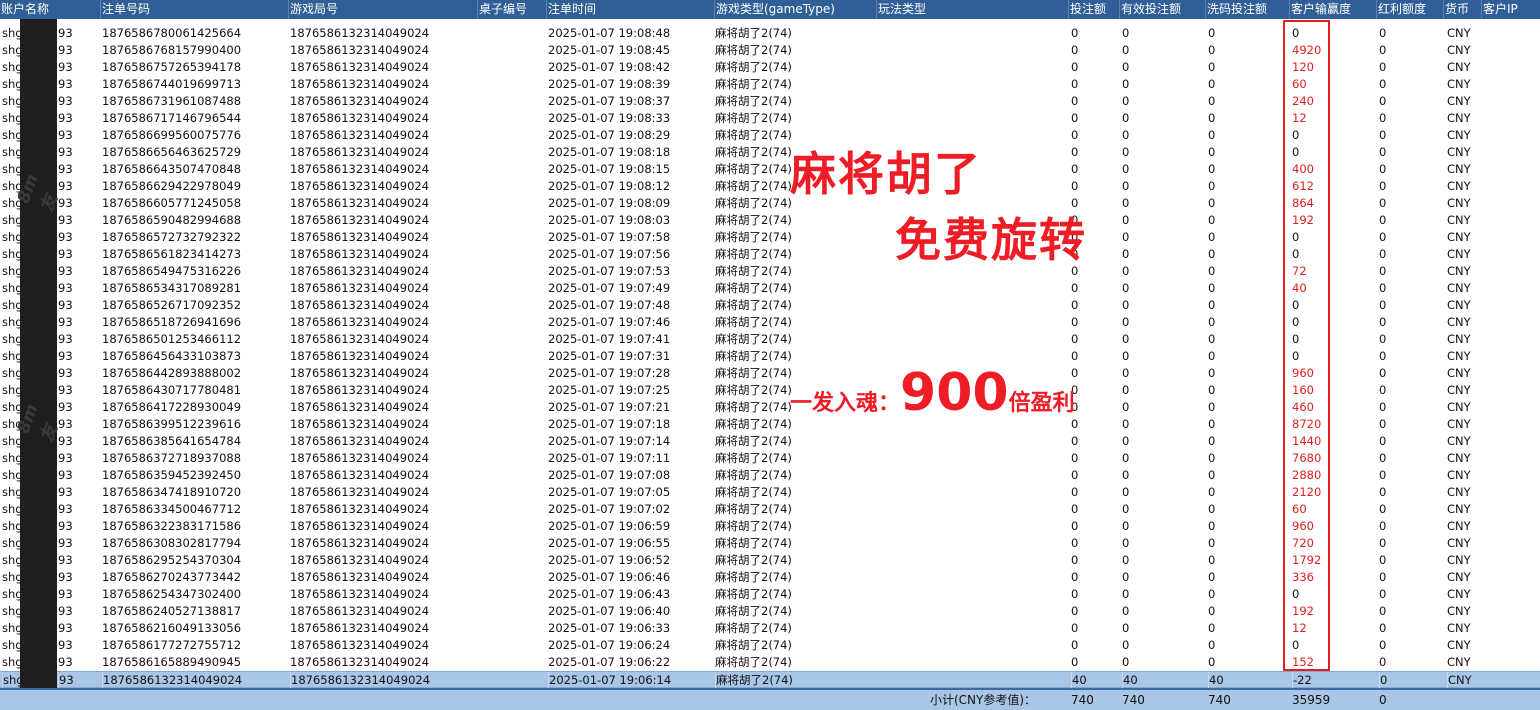 Image resolution: width=1540 pixels, height=710 pixels. I want to click on column-header: 洗码投注额, so click(1247, 9).